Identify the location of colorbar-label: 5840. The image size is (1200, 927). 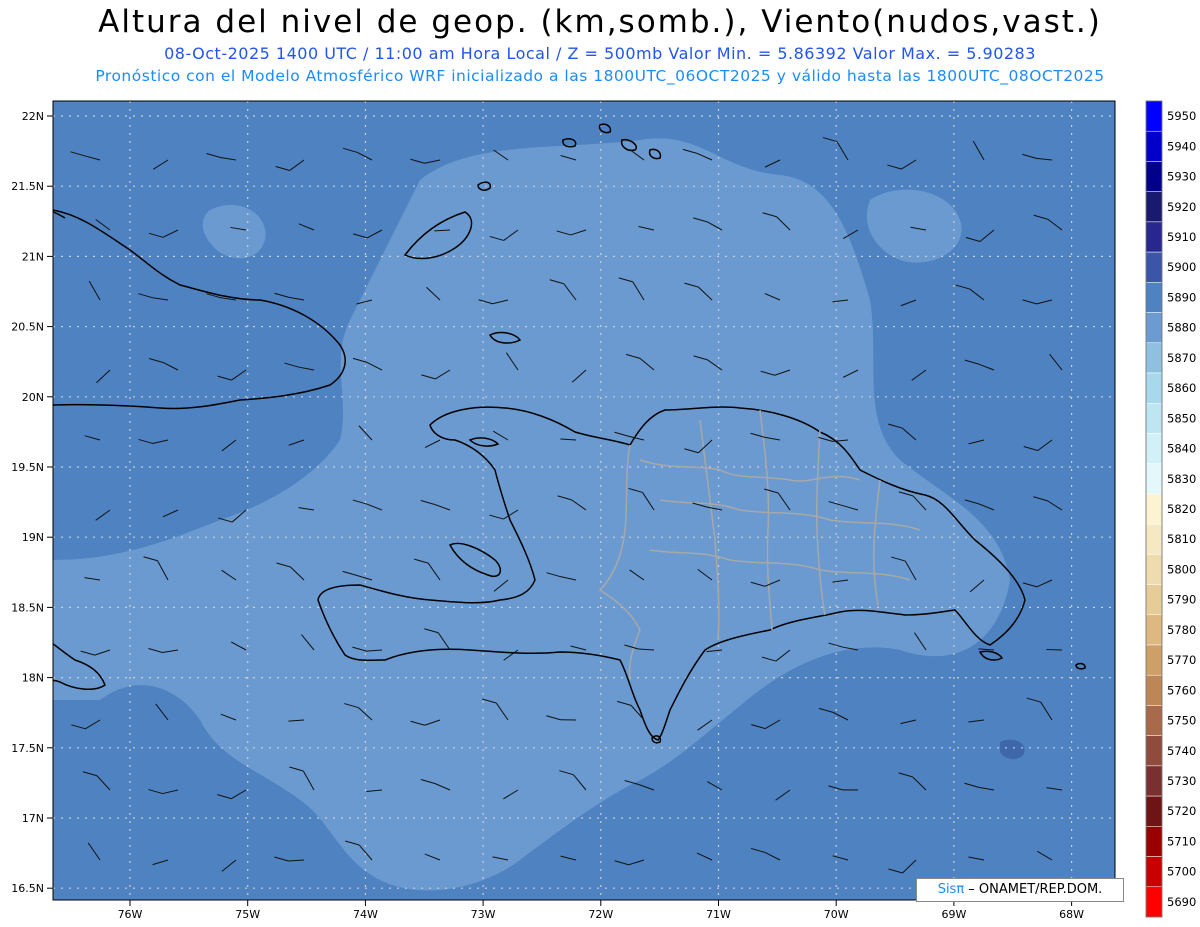
(1181, 449).